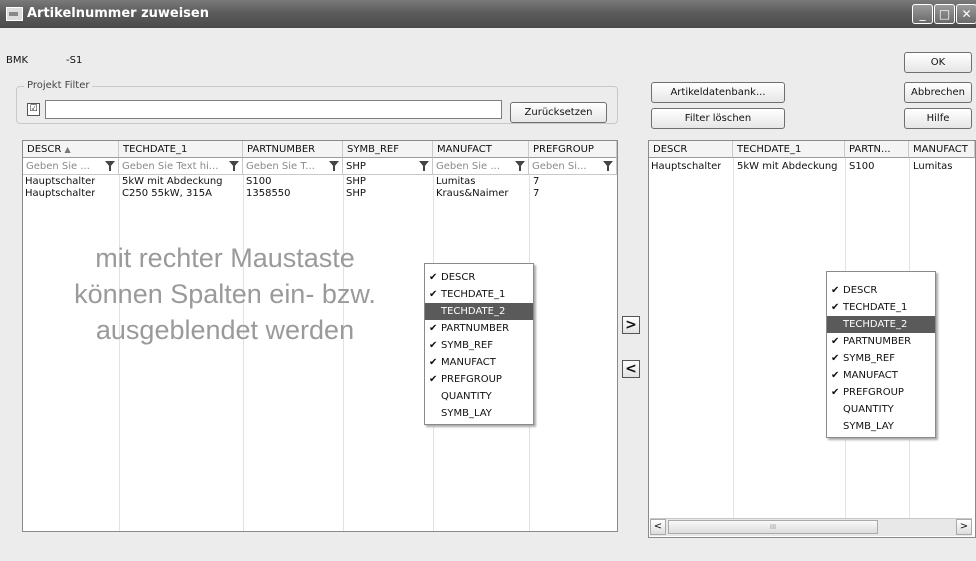 The height and width of the screenshot is (561, 976). I want to click on cancel-button: Abbrechen, so click(938, 92).